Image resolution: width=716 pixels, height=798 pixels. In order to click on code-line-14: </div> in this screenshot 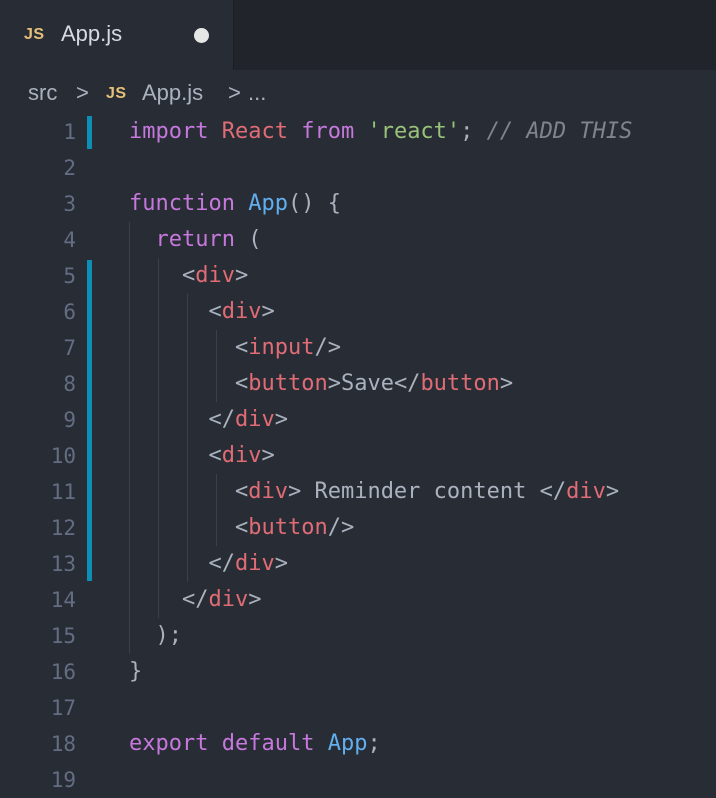, I will do `click(195, 600)`.